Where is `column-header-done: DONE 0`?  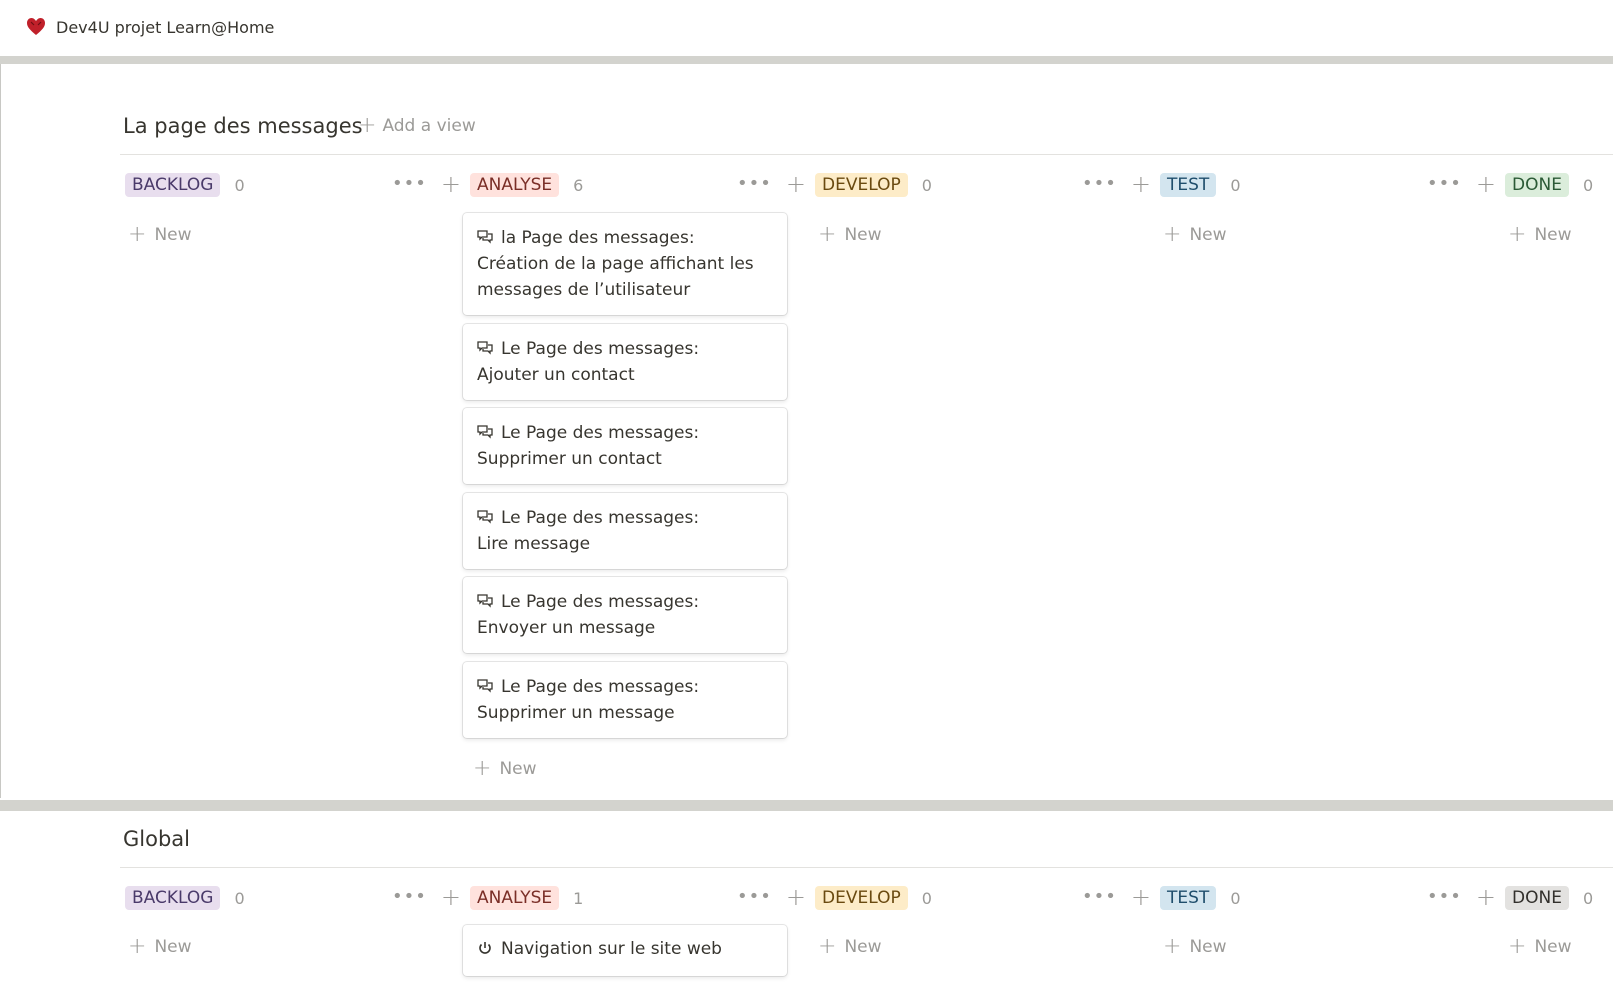 column-header-done: DONE 0 is located at coordinates (1549, 898).